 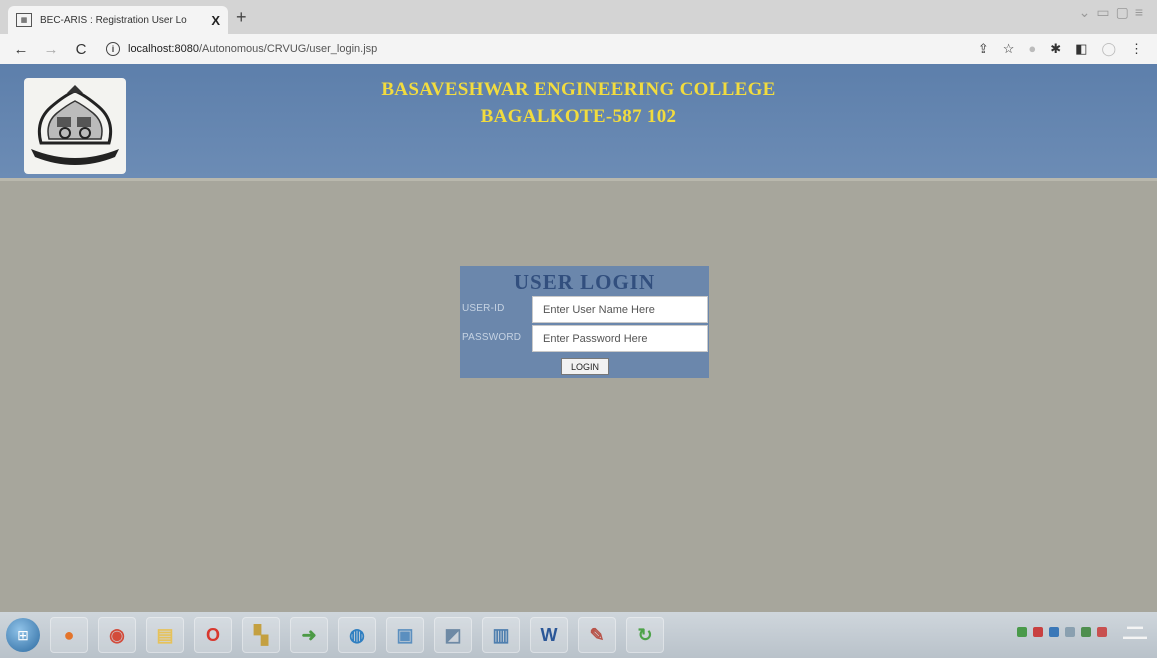 I want to click on app-icon: ▚, so click(x=261, y=634).